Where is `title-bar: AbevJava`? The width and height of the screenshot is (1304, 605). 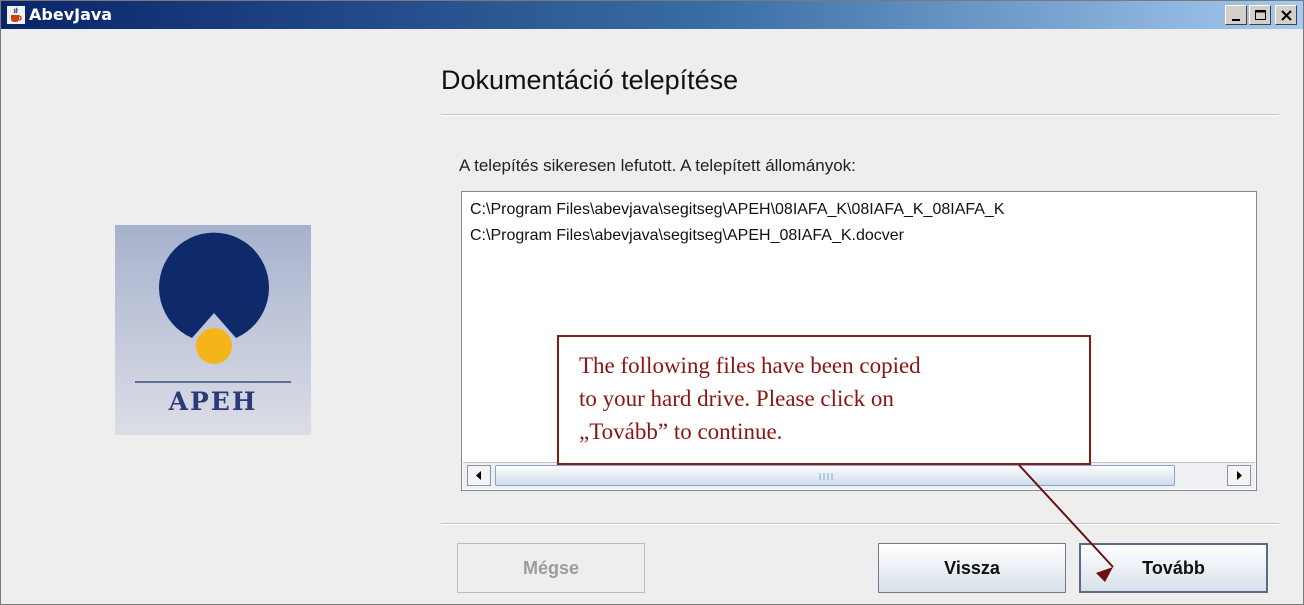 title-bar: AbevJava is located at coordinates (652, 15).